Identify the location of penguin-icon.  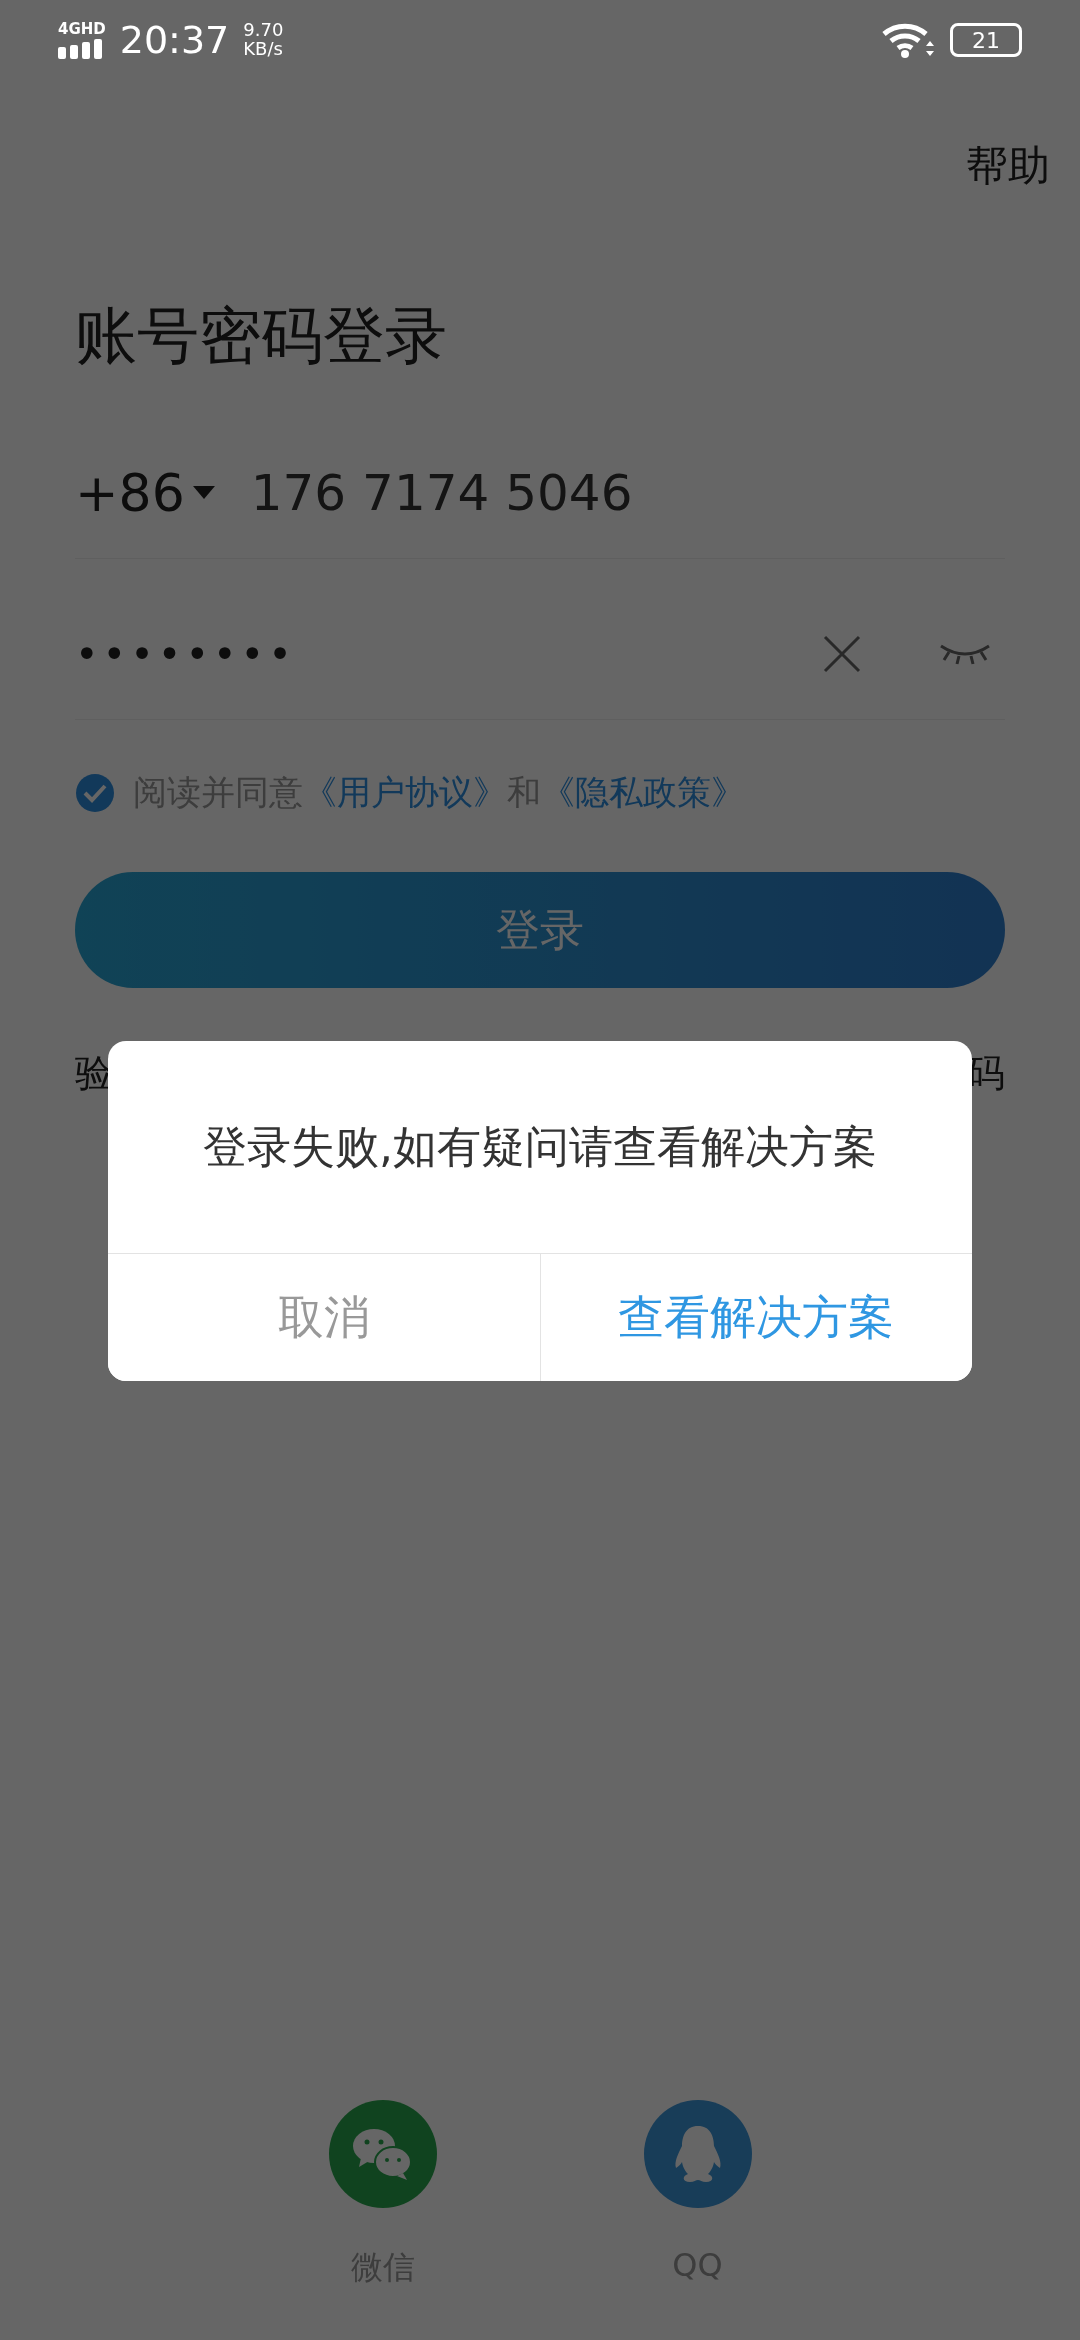
(697, 2154).